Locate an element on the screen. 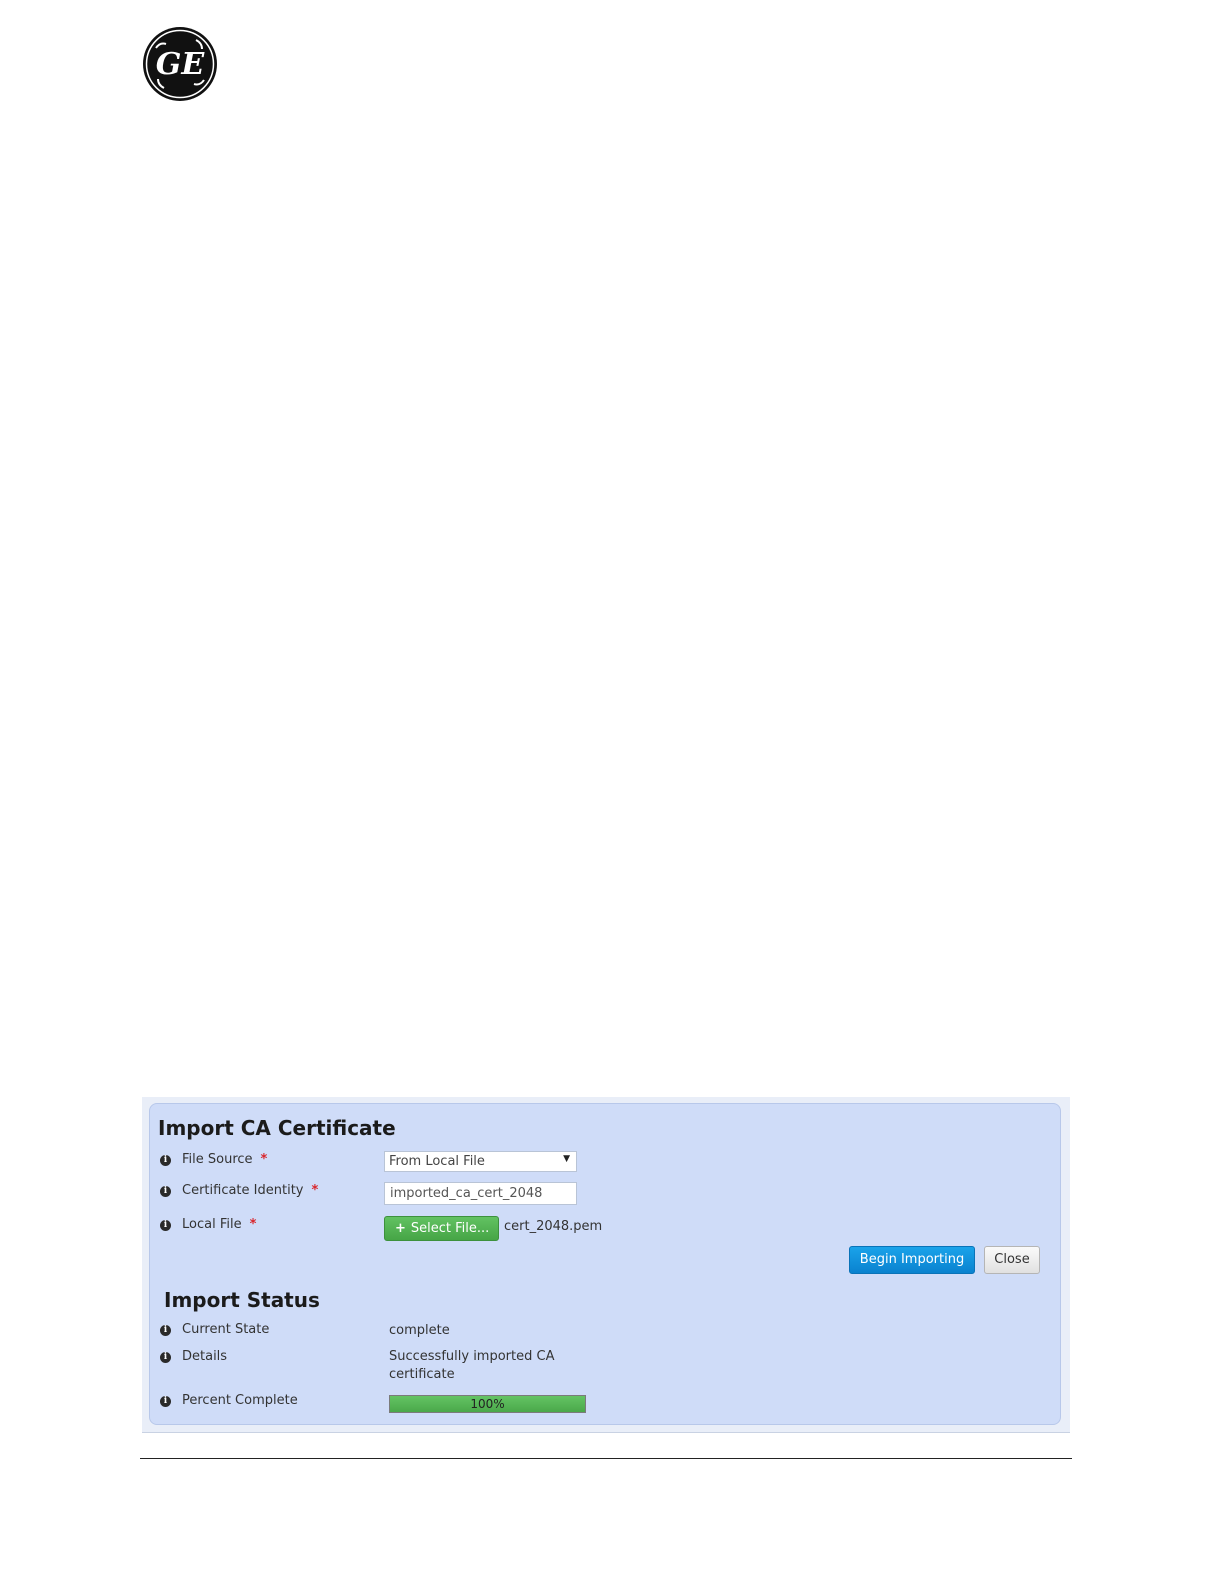 The image size is (1224, 1584). current-state-label: Current State is located at coordinates (226, 1329).